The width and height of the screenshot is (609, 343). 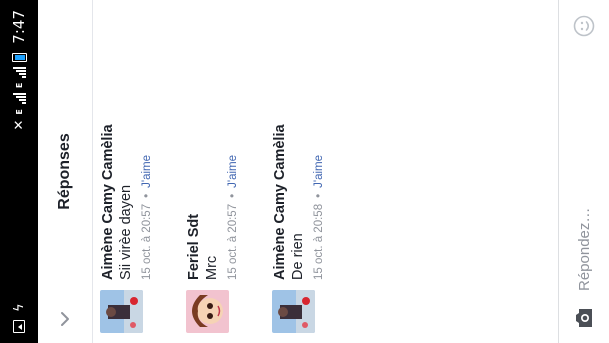 What do you see at coordinates (19, 326) in the screenshot?
I see `image-notification-icon` at bounding box center [19, 326].